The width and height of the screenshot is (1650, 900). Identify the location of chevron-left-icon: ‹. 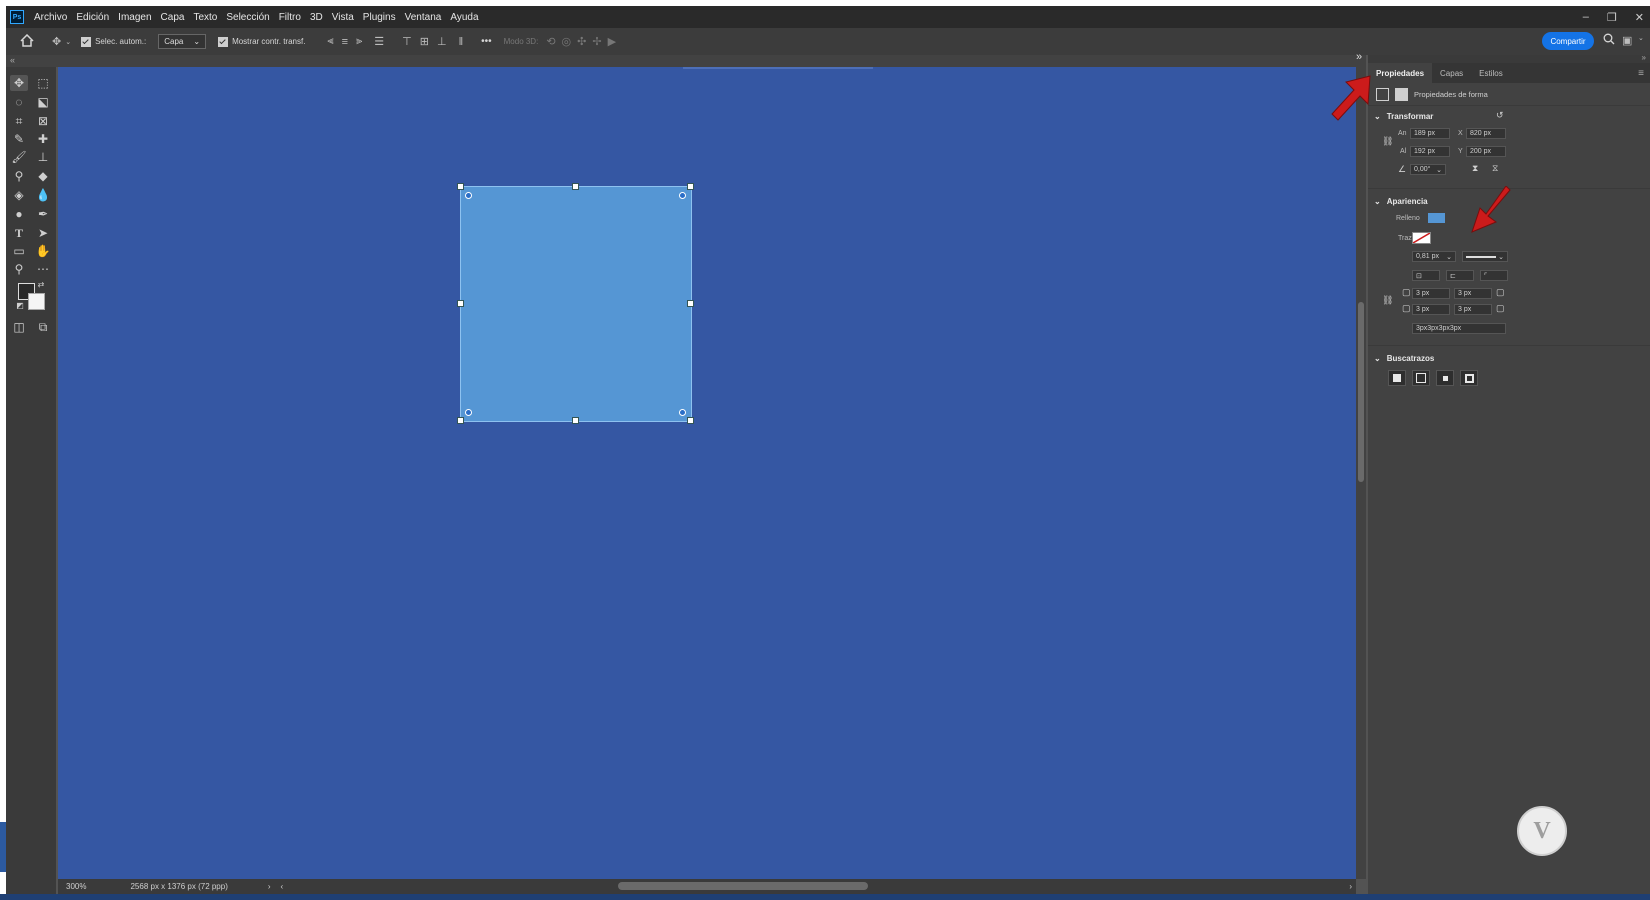
(282, 886).